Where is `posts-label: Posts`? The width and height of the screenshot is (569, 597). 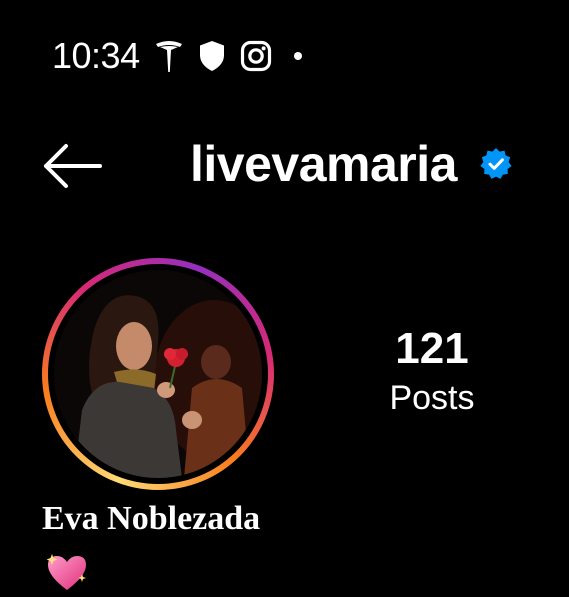
posts-label: Posts is located at coordinates (432, 398).